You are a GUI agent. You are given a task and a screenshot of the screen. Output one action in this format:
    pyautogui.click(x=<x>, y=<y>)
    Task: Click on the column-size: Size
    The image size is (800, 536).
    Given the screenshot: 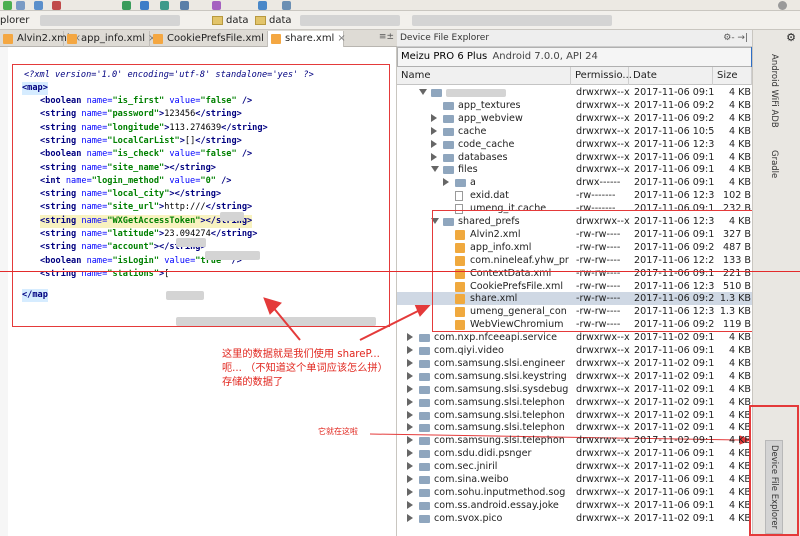 What is the action you would take?
    pyautogui.click(x=732, y=76)
    